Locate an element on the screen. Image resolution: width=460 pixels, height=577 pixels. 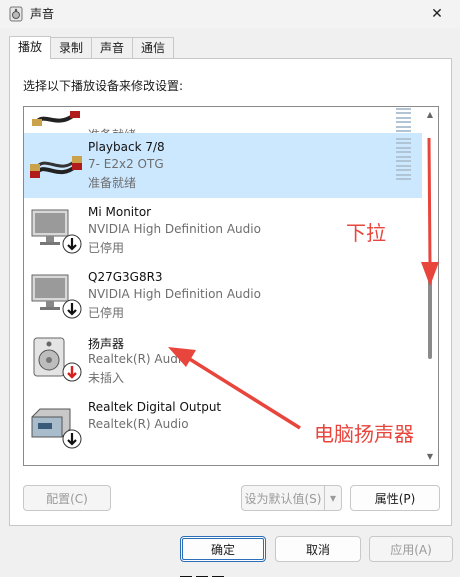
device-name: Mi Monitor is located at coordinates (120, 212).